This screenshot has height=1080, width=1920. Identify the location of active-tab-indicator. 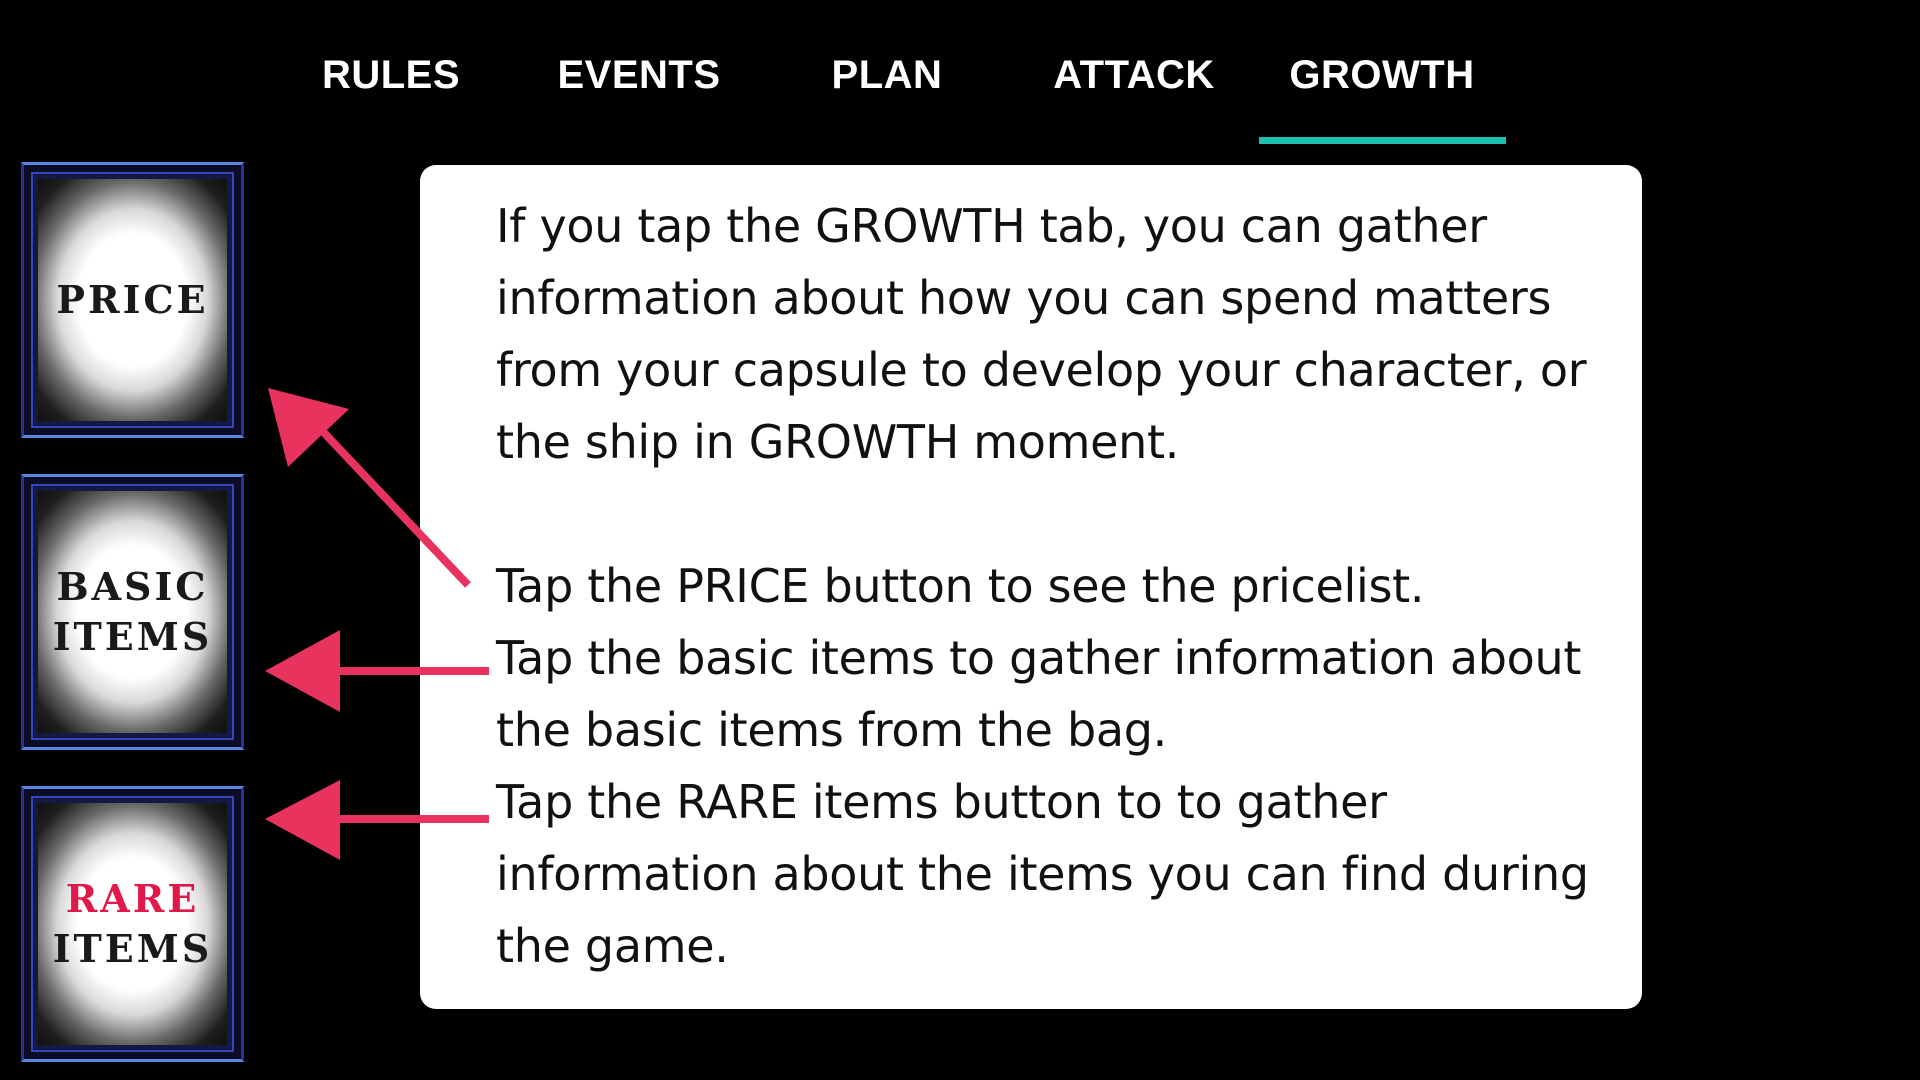
(1382, 140).